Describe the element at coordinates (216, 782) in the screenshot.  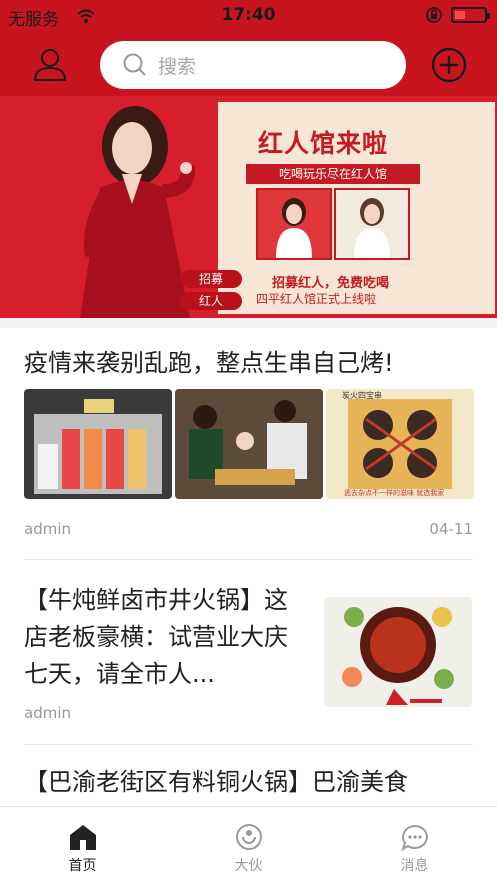
I see `article-title: 【巴渝老街区有料铜火锅】巴渝美食` at that location.